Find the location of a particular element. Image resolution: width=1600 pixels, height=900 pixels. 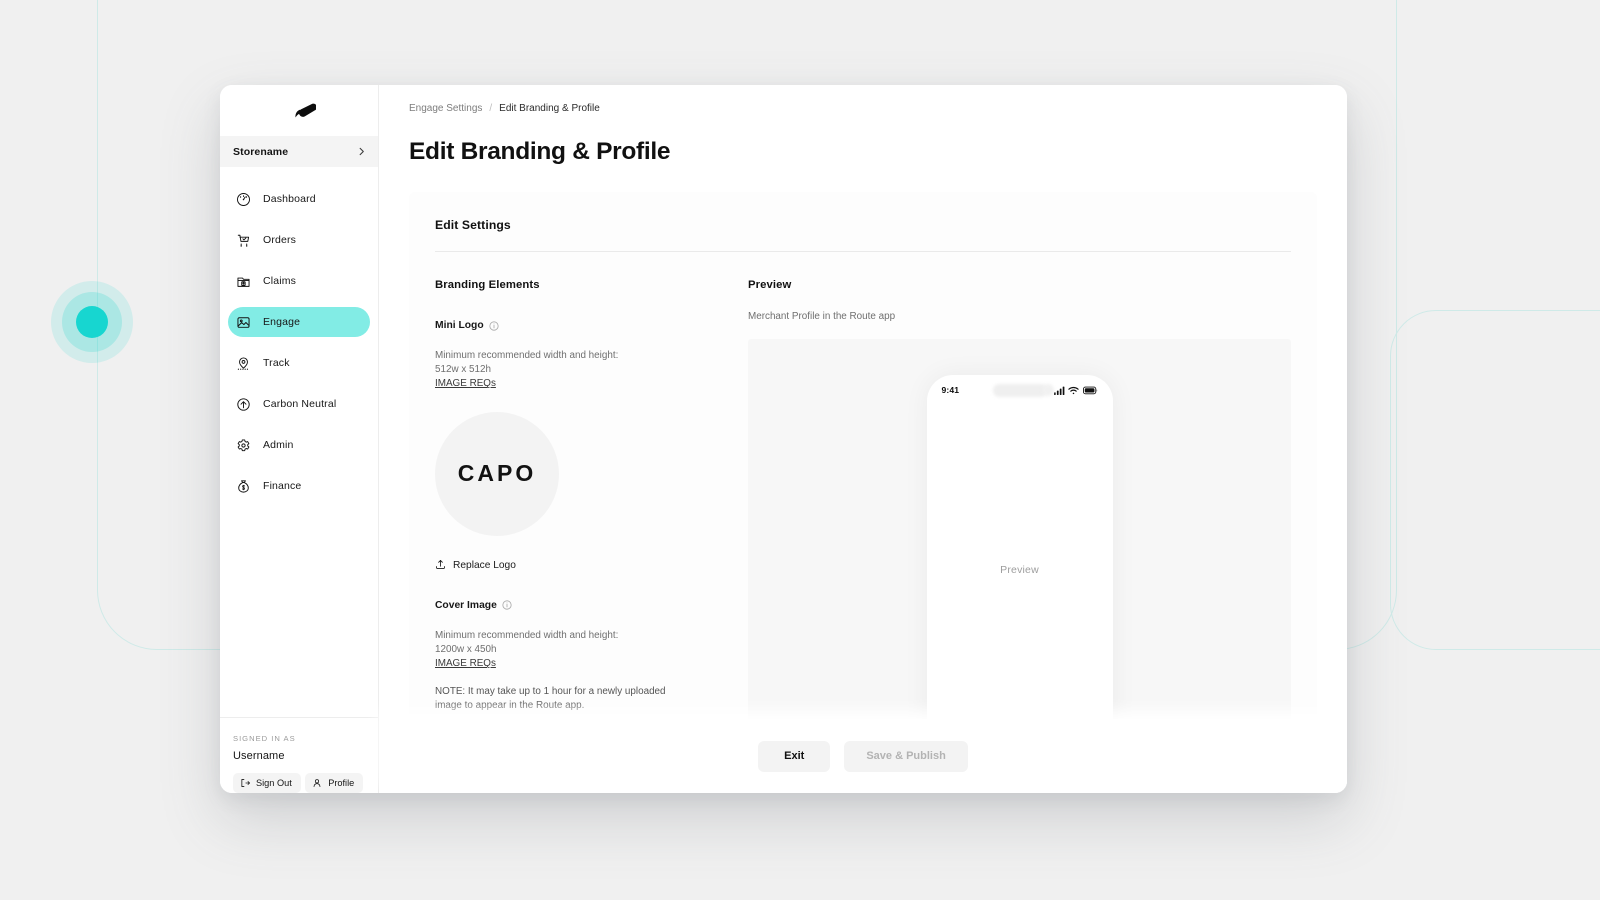

mini-logo-image-reqs-link: IMAGE REQs is located at coordinates (465, 384).